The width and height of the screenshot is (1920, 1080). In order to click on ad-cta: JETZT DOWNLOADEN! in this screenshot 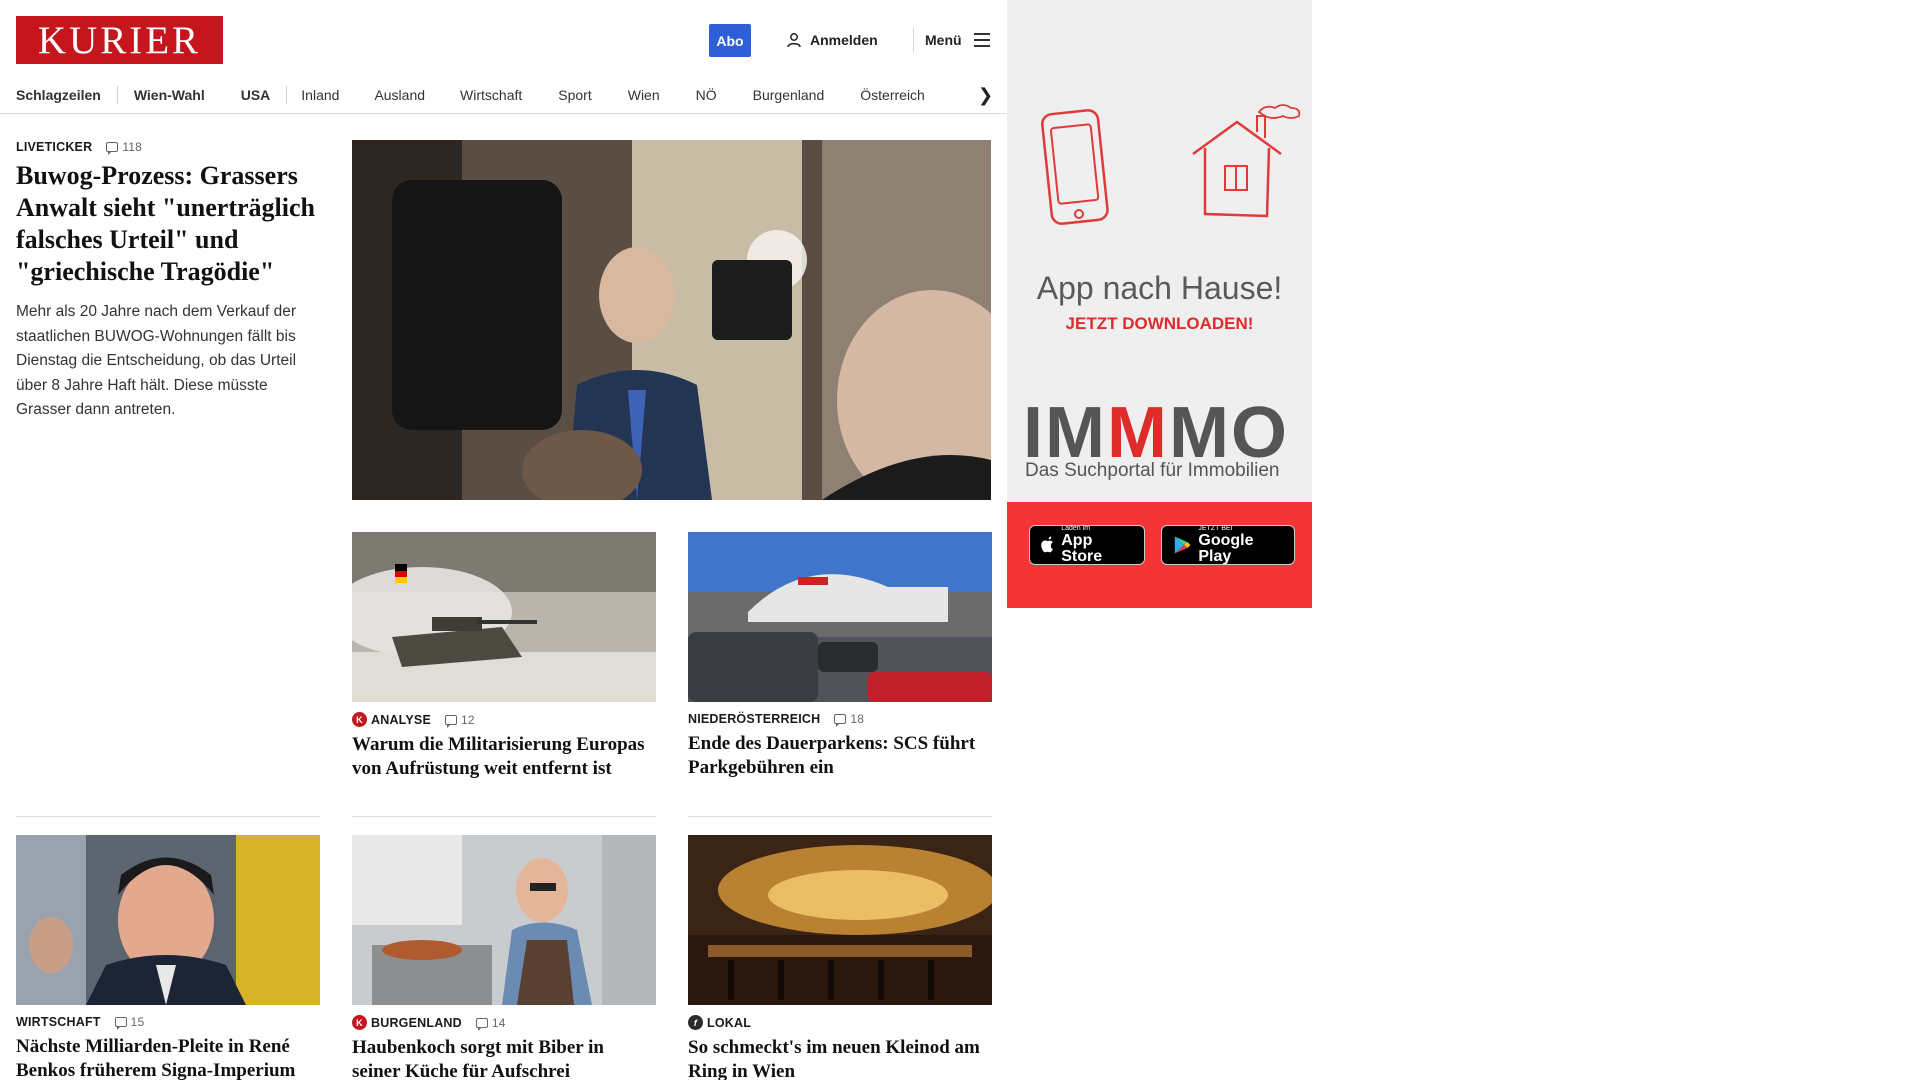, I will do `click(1159, 324)`.